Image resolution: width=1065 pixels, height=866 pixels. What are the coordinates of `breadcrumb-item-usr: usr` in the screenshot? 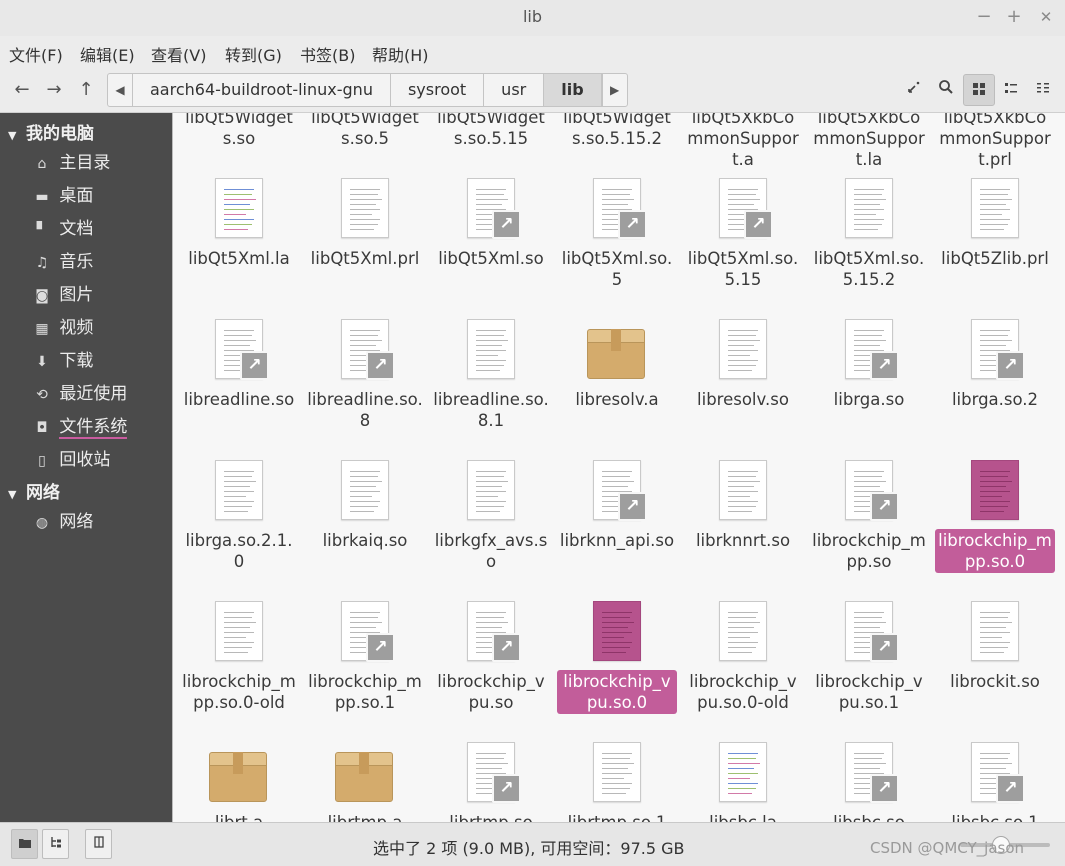 It's located at (514, 90).